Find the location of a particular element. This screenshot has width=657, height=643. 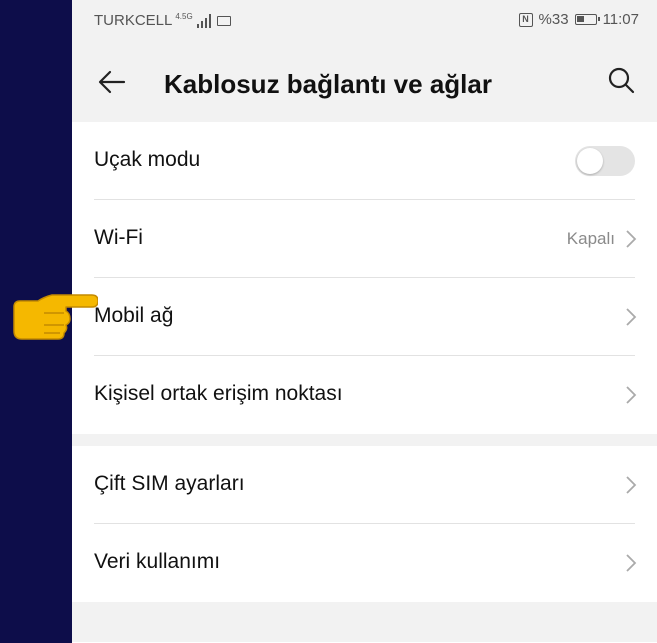

setting-label: Uçak modu is located at coordinates (147, 159).